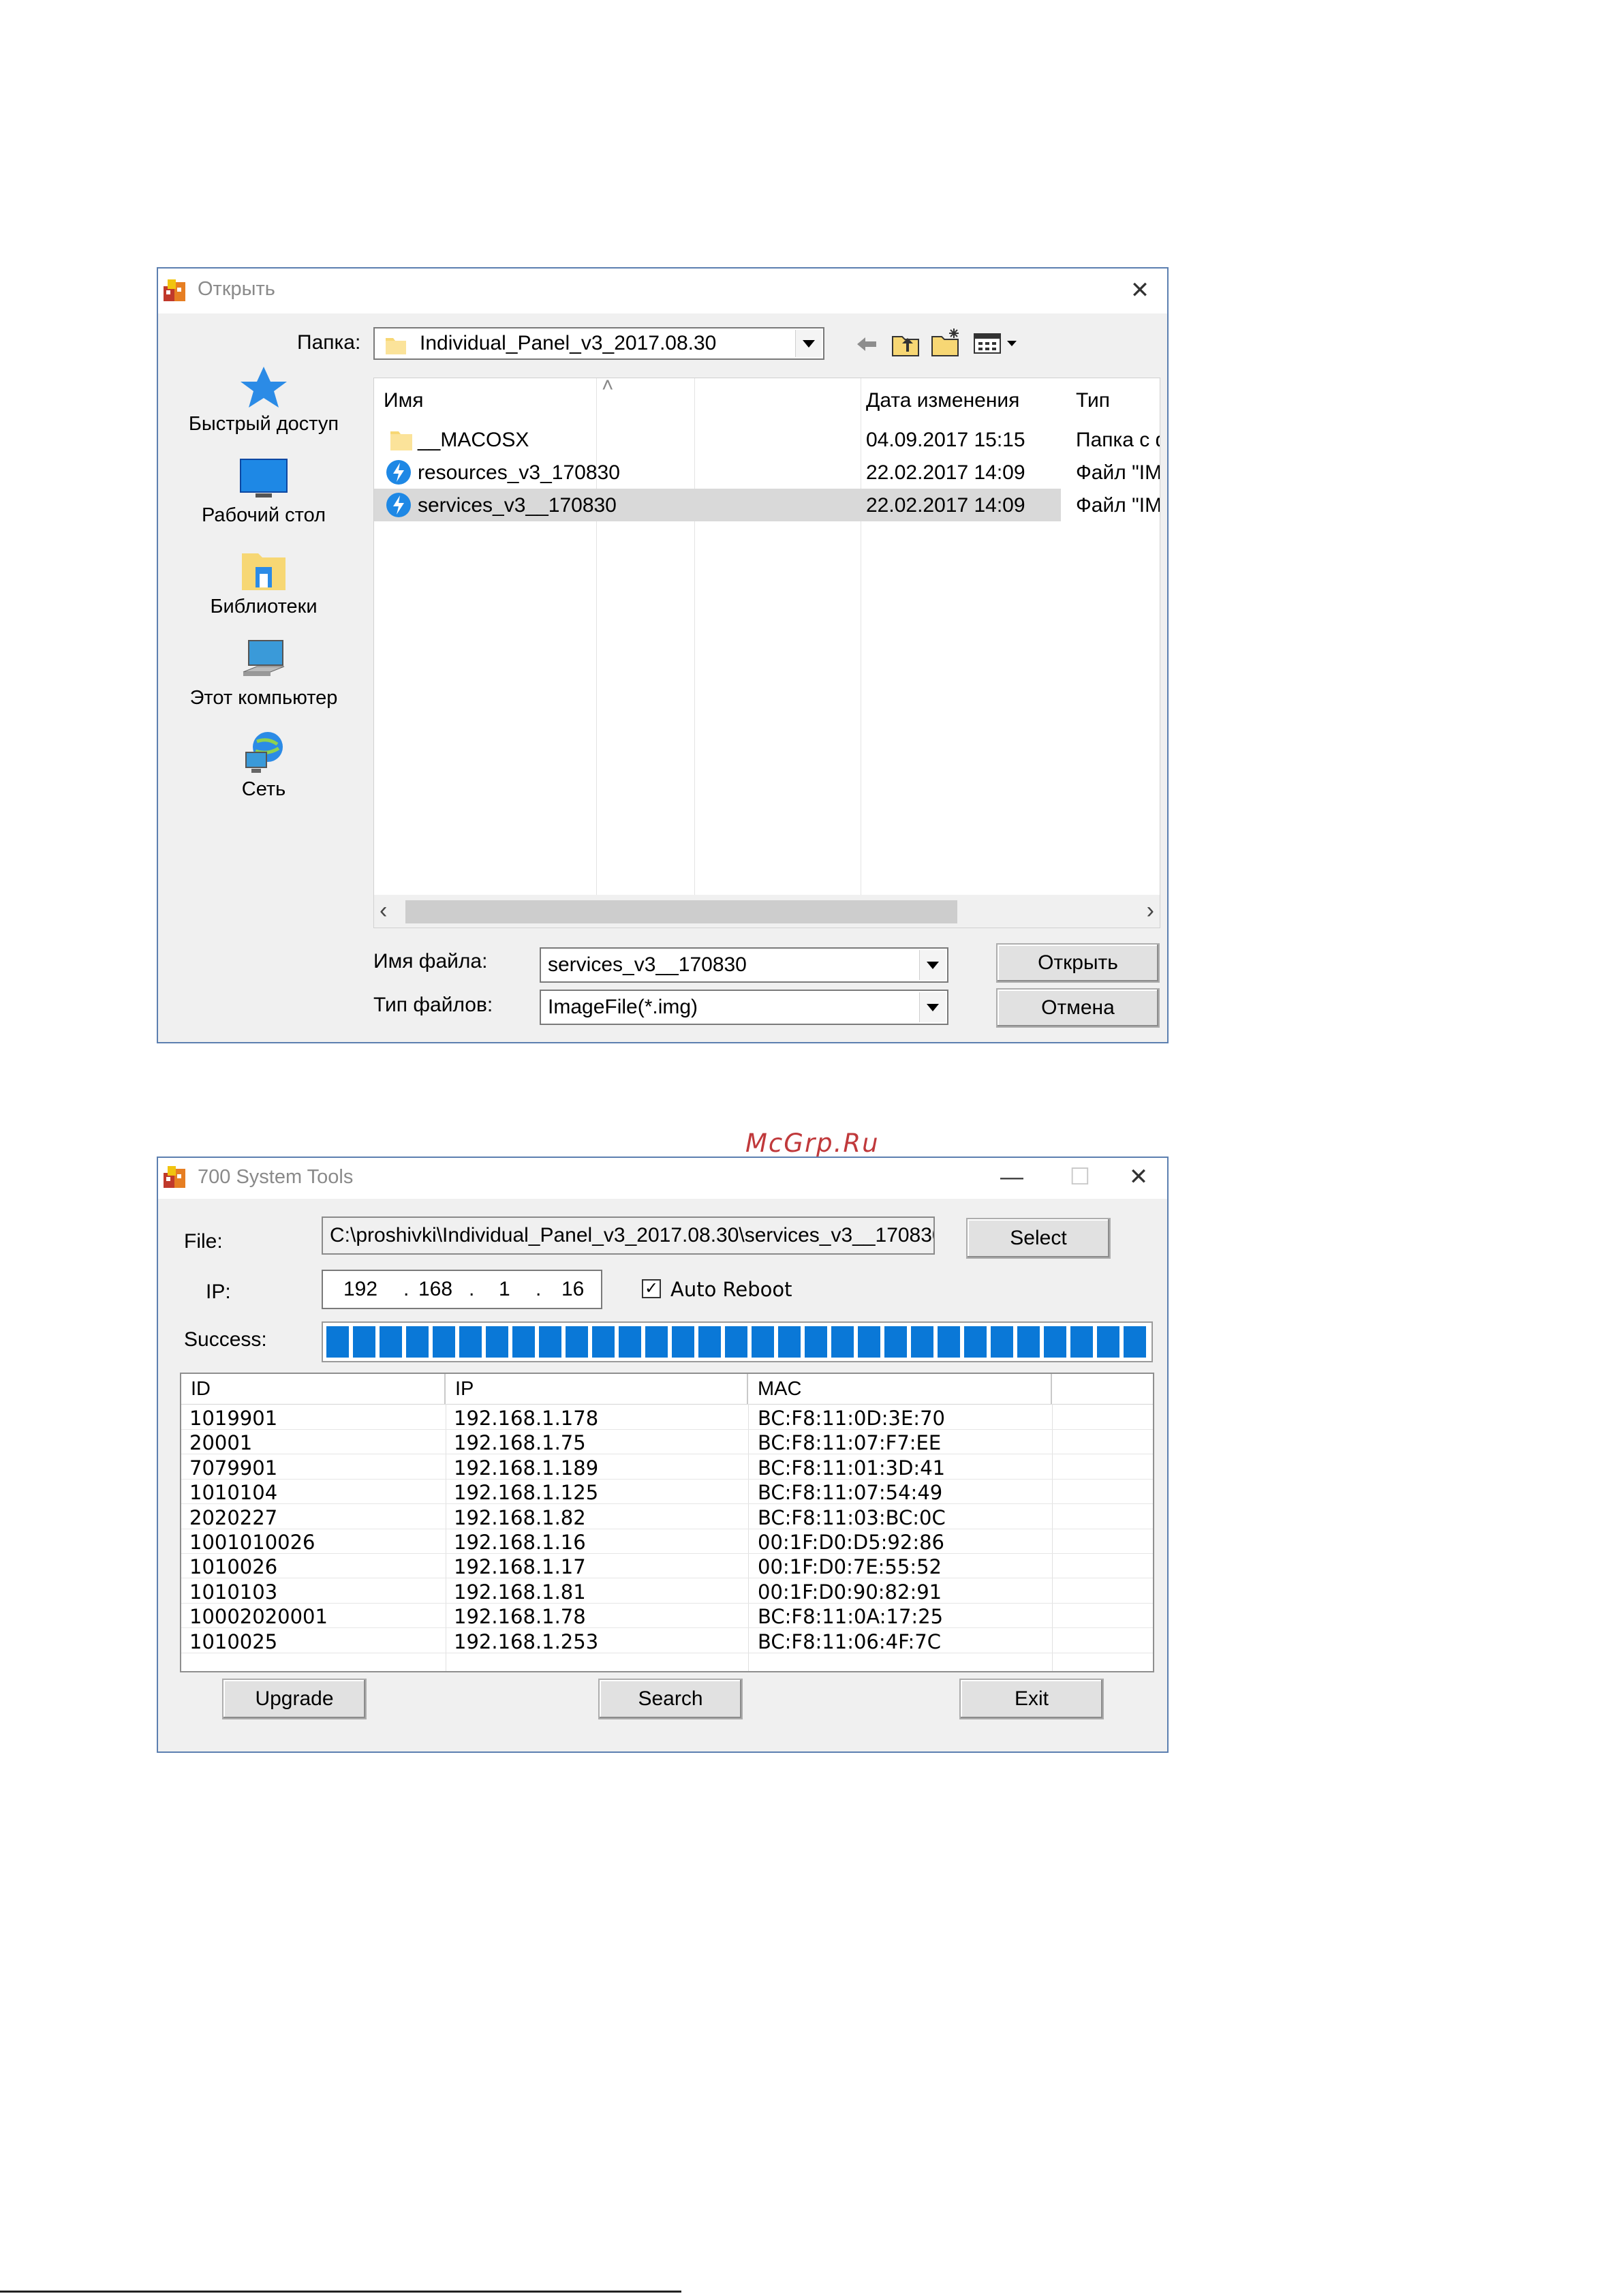 The height and width of the screenshot is (2296, 1623). Describe the element at coordinates (667, 1417) in the screenshot. I see `table-row: 1019901 192.168.1.178 BC:F8:11:0D:3E:70` at that location.